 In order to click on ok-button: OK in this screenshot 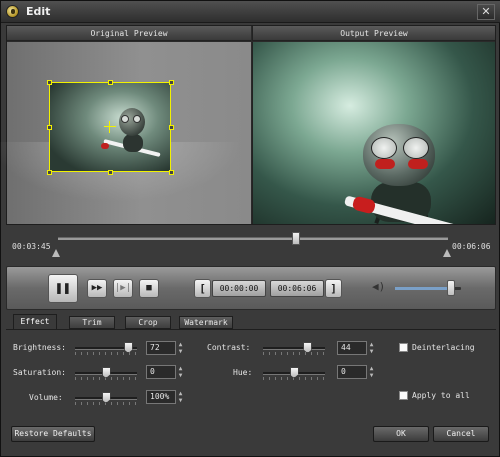, I will do `click(401, 434)`.